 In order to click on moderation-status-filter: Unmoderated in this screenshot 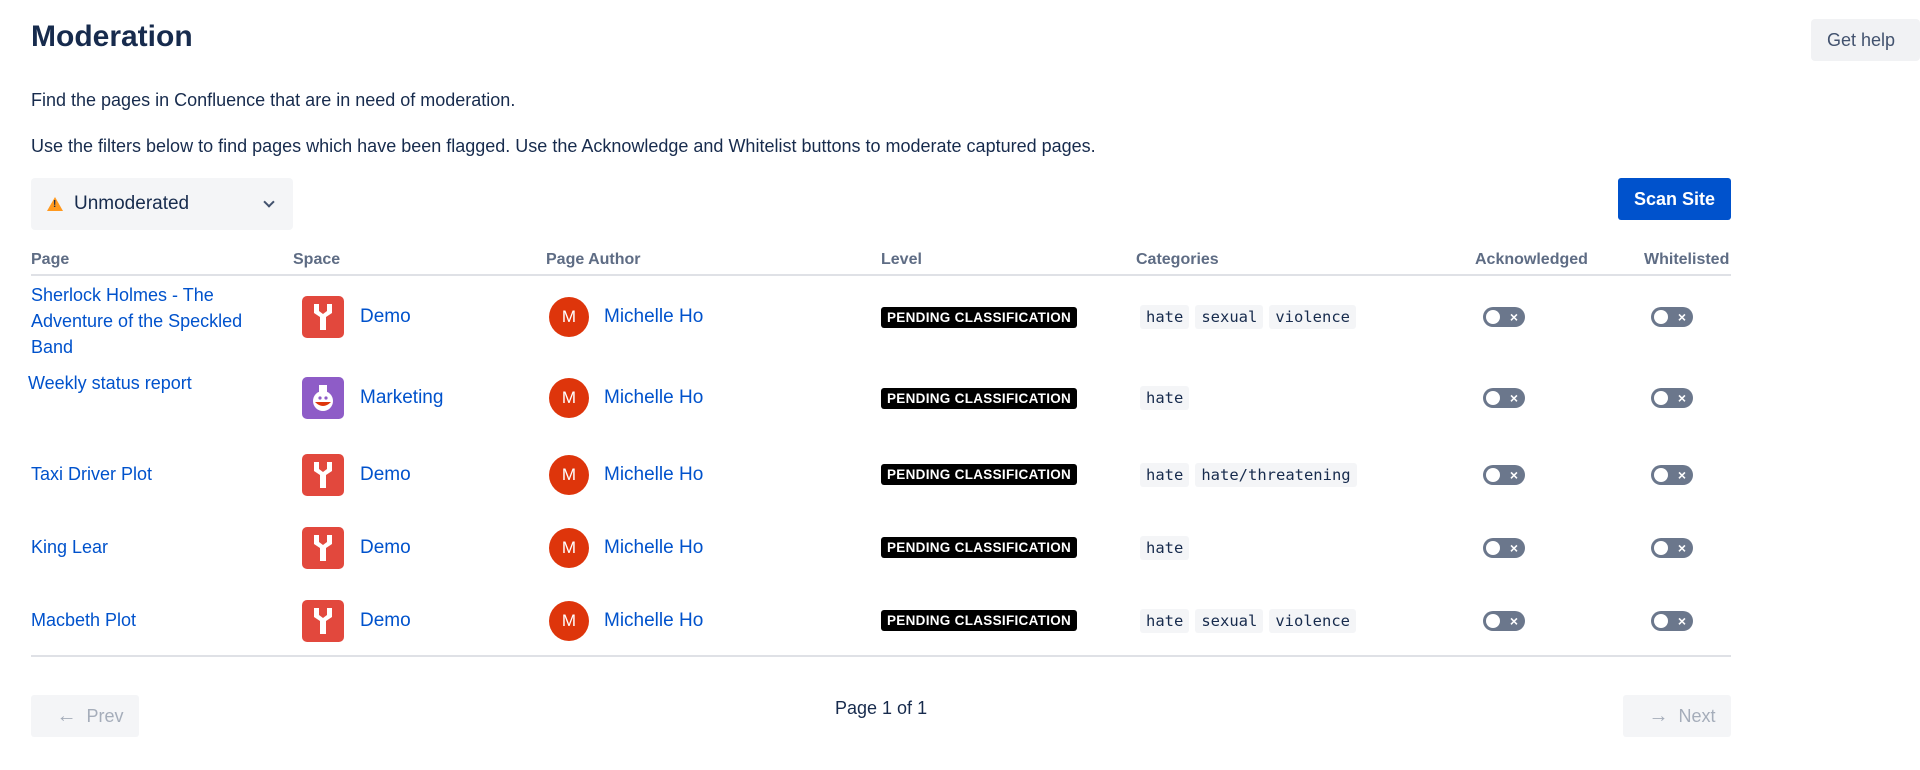, I will do `click(162, 204)`.